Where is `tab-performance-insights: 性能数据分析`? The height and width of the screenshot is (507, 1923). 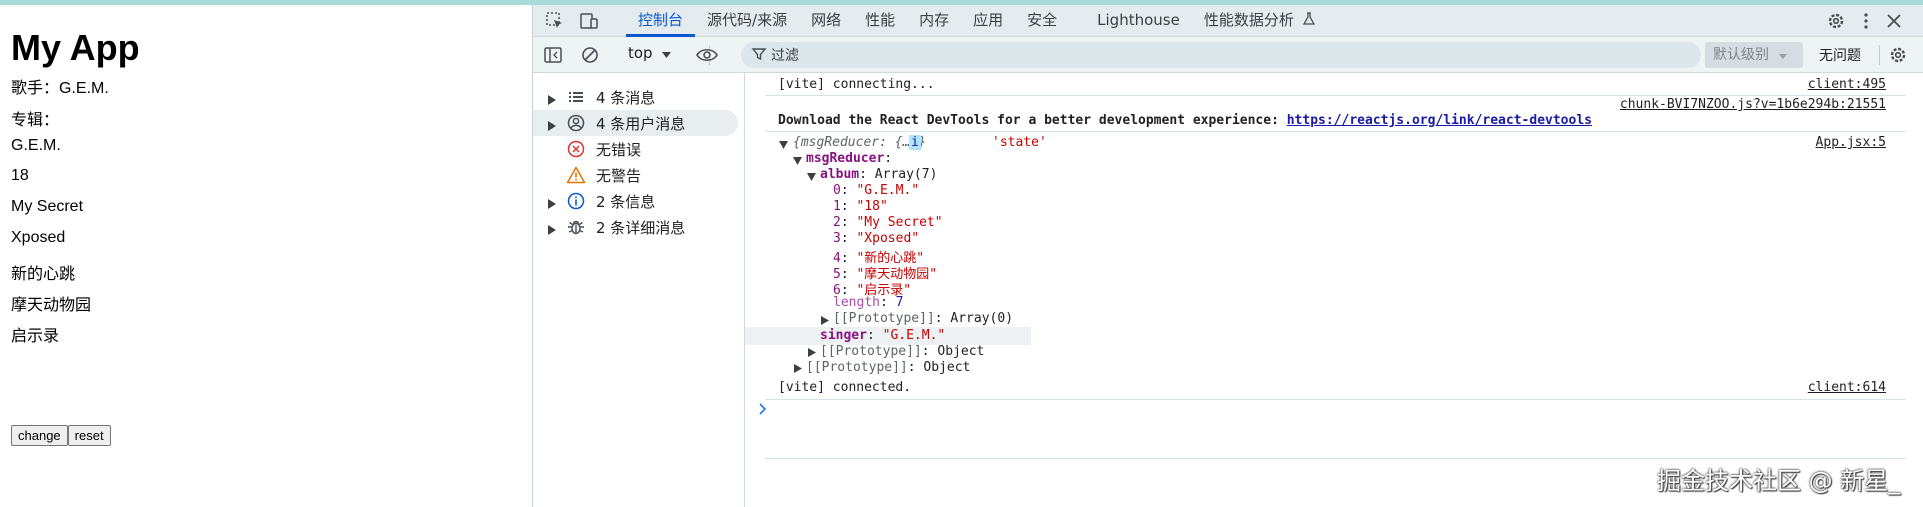 tab-performance-insights: 性能数据分析 is located at coordinates (1255, 21).